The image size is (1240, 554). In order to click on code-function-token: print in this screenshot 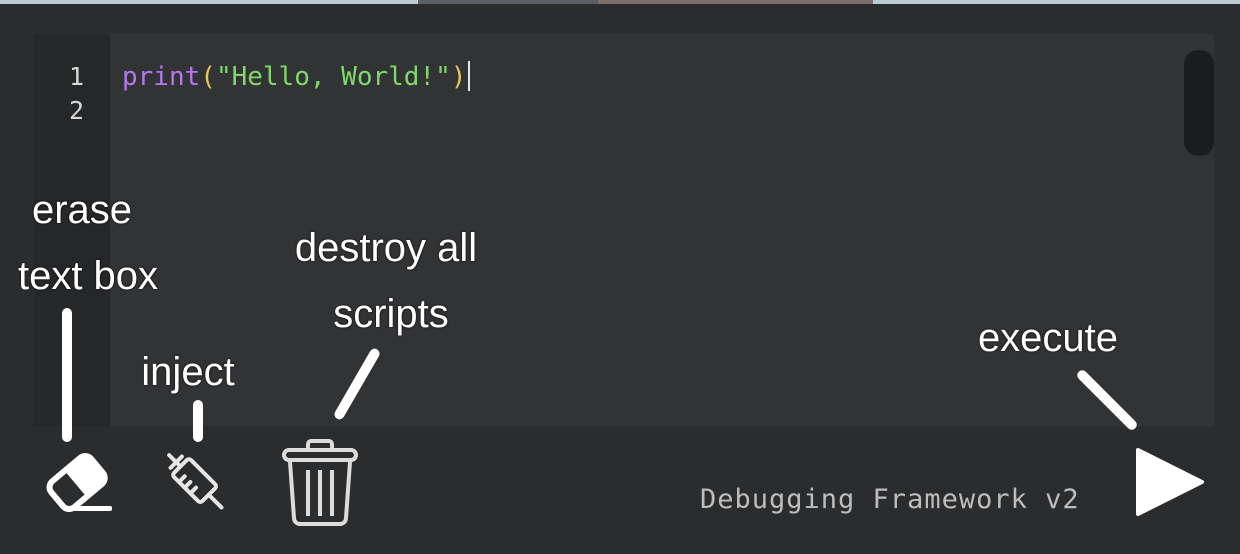, I will do `click(161, 77)`.